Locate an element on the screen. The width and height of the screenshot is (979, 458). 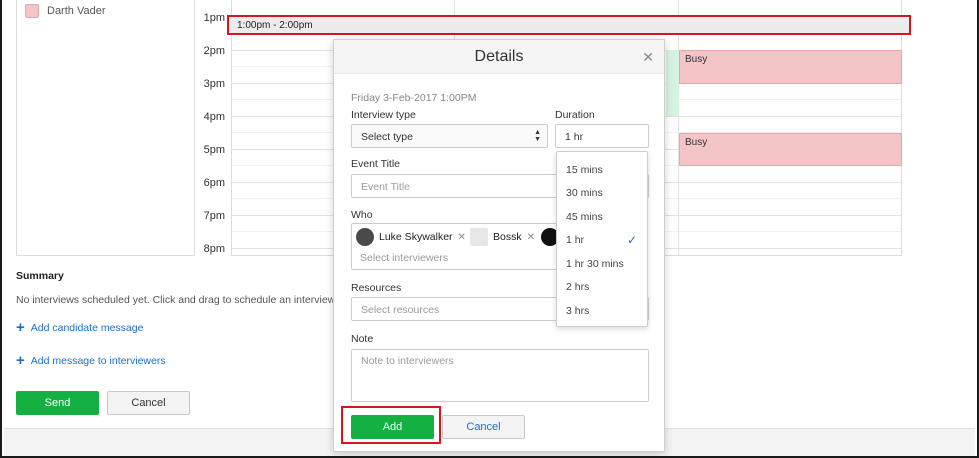
time-label: 8pm is located at coordinates (214, 249).